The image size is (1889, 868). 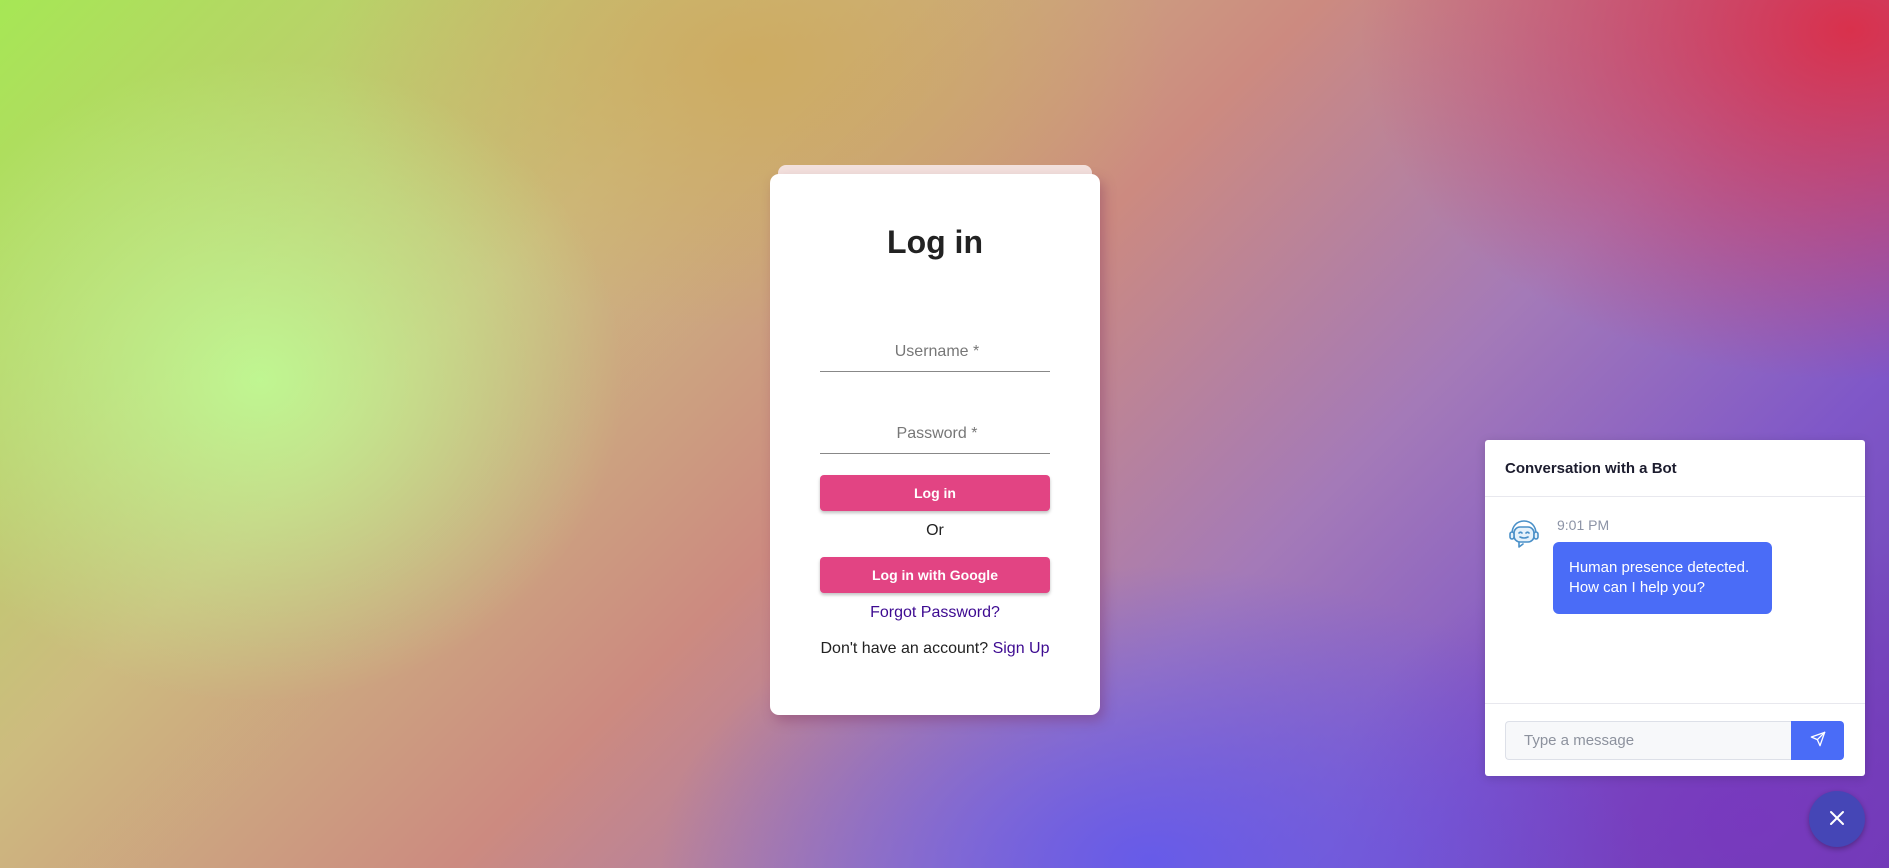 What do you see at coordinates (935, 613) in the screenshot?
I see `forgot-password-link: Forgot Password?` at bounding box center [935, 613].